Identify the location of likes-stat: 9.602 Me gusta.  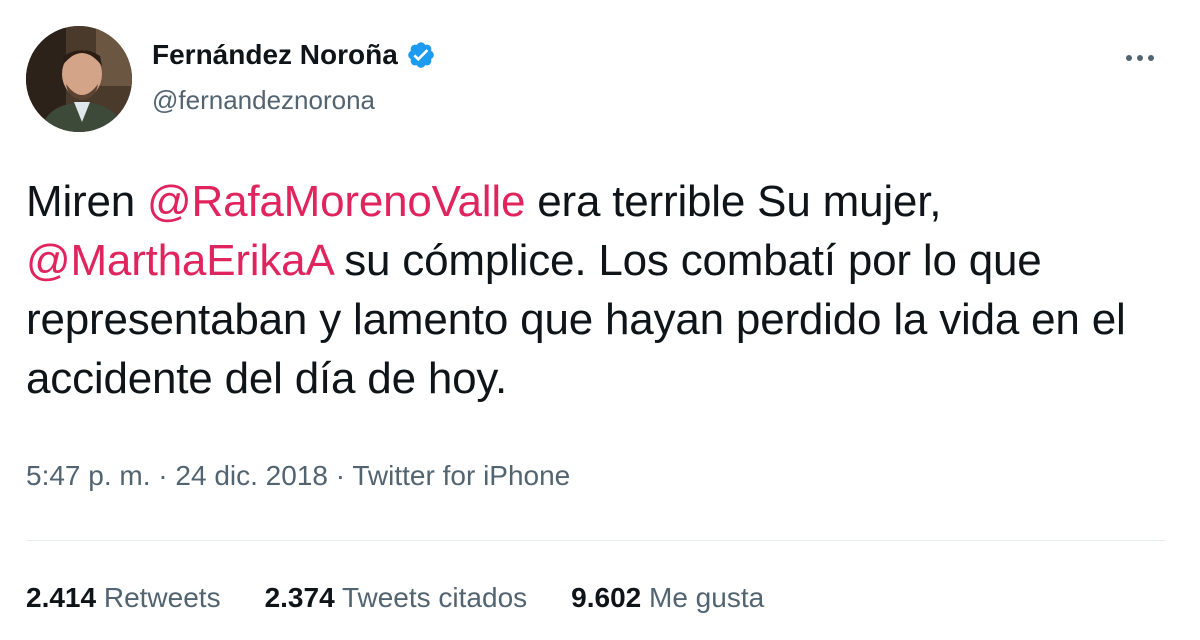
(667, 598).